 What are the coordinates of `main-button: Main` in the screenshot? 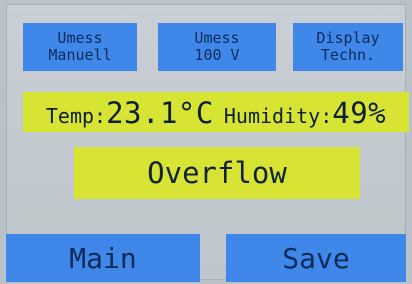 It's located at (103, 258).